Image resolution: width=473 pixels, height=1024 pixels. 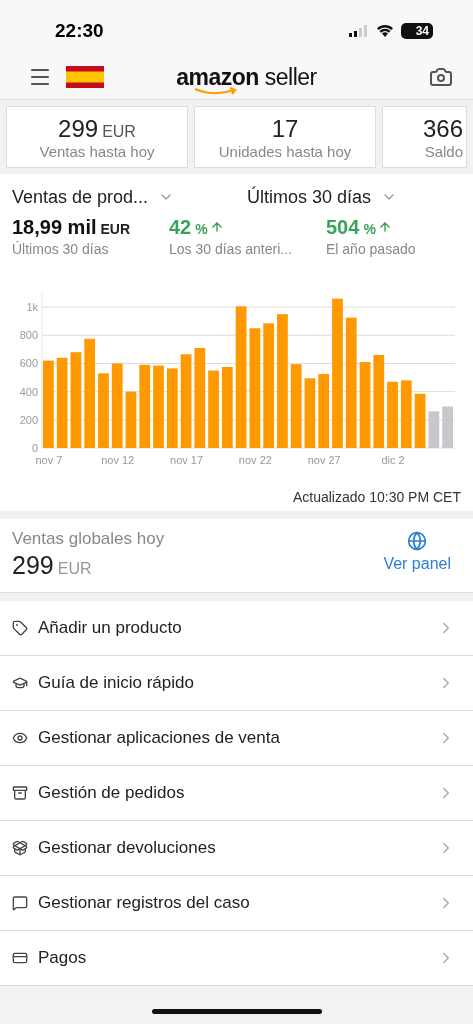 I want to click on summary-card: 299 EUR Ventas hasta hoy, so click(x=97, y=137).